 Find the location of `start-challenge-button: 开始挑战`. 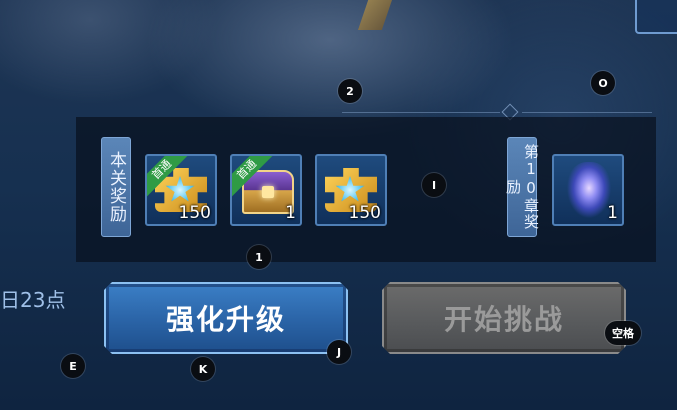

start-challenge-button: 开始挑战 is located at coordinates (504, 318).